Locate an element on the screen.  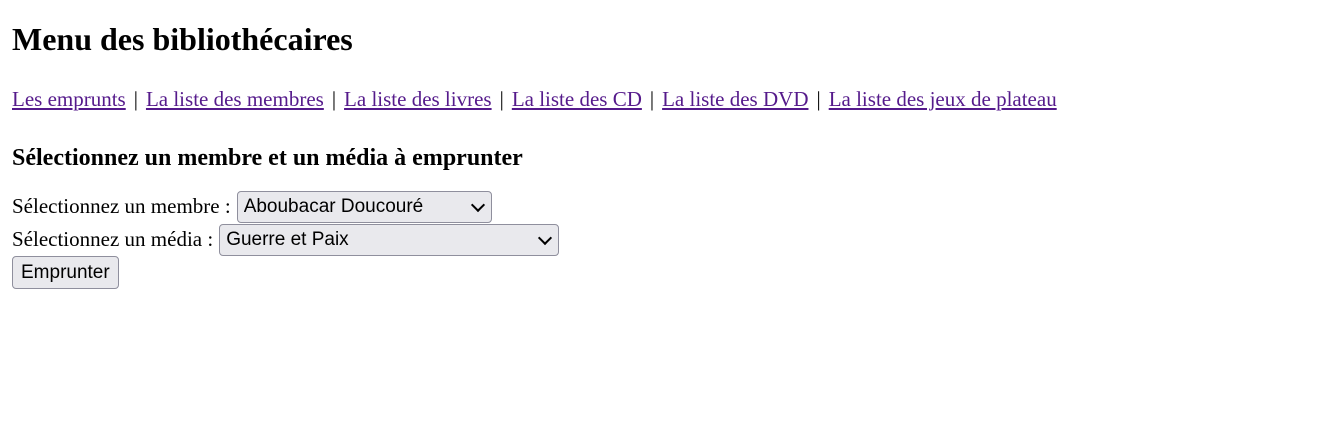
media-select: Guerre et Paix is located at coordinates (389, 239).